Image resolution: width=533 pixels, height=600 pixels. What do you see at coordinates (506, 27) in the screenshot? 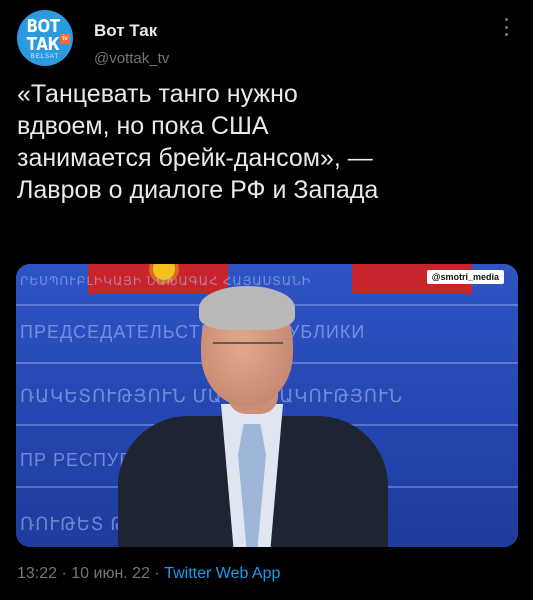
I see `more-vertical-icon` at bounding box center [506, 27].